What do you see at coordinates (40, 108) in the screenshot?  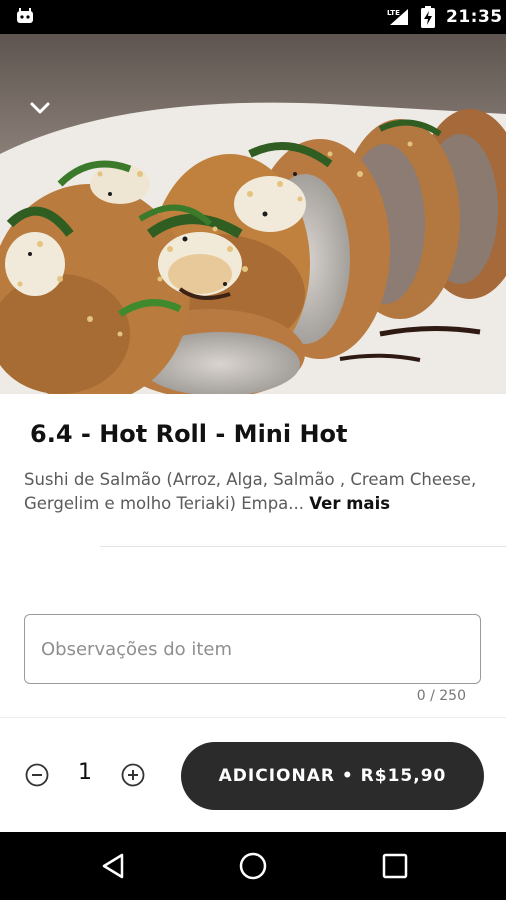 I see `chevron-down-icon` at bounding box center [40, 108].